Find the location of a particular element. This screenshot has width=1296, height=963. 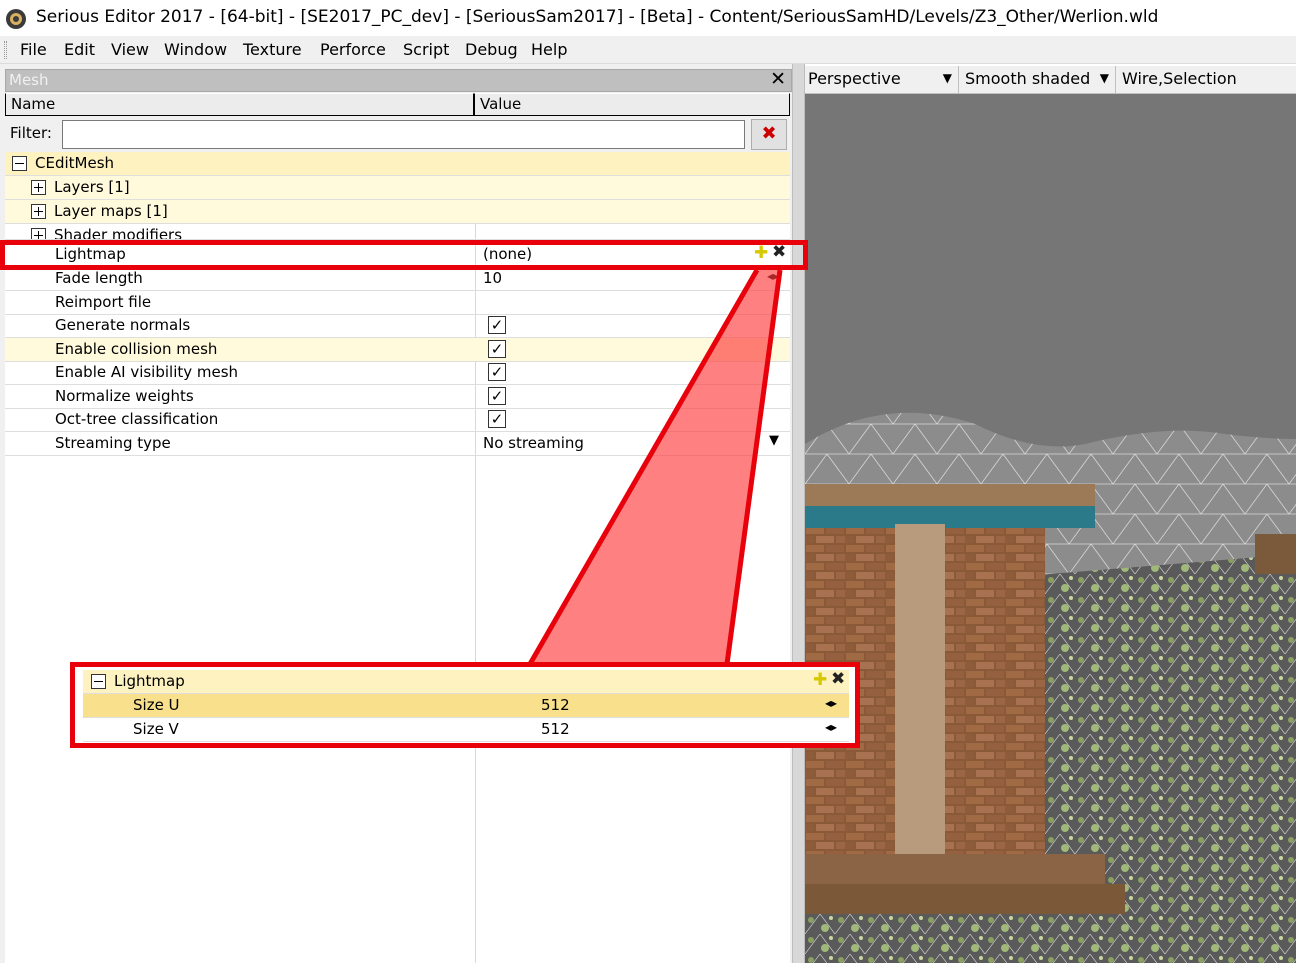

add-icon: ✚ is located at coordinates (820, 680).